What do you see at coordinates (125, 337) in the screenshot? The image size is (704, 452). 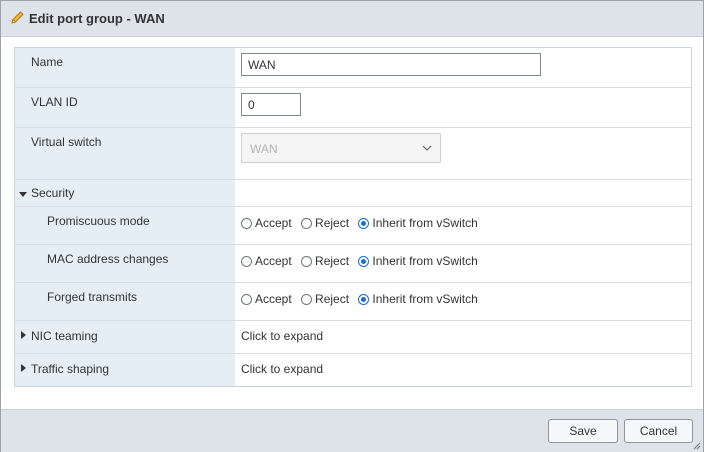 I see `nic-teaming-label-cell: NIC teaming` at bounding box center [125, 337].